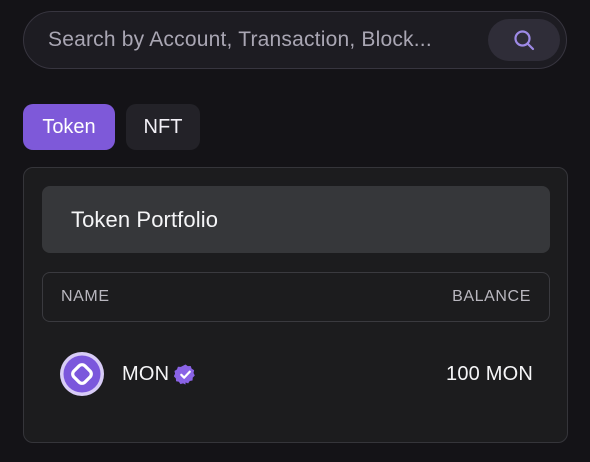  I want to click on search-input, so click(256, 40).